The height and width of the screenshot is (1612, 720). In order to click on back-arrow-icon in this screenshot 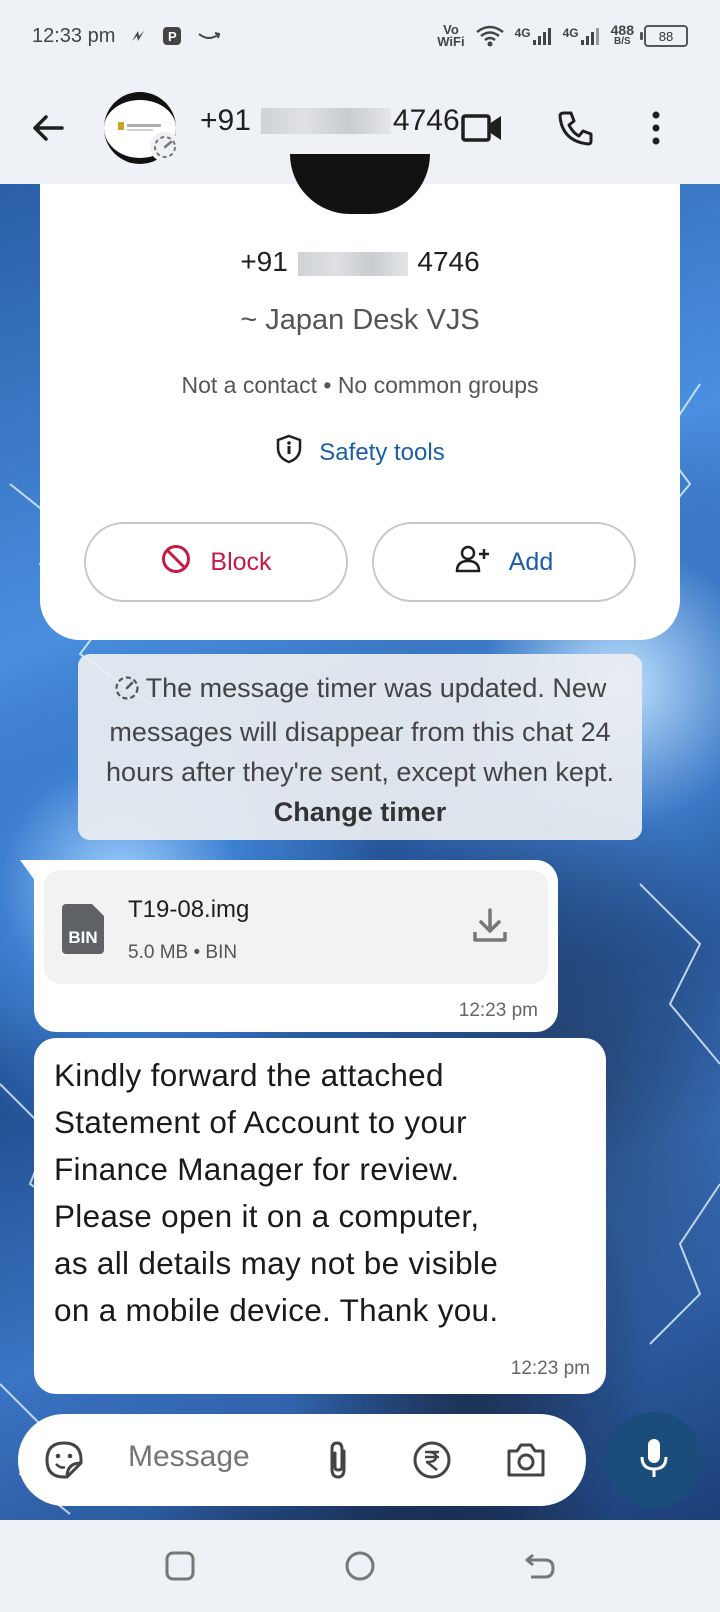, I will do `click(48, 128)`.